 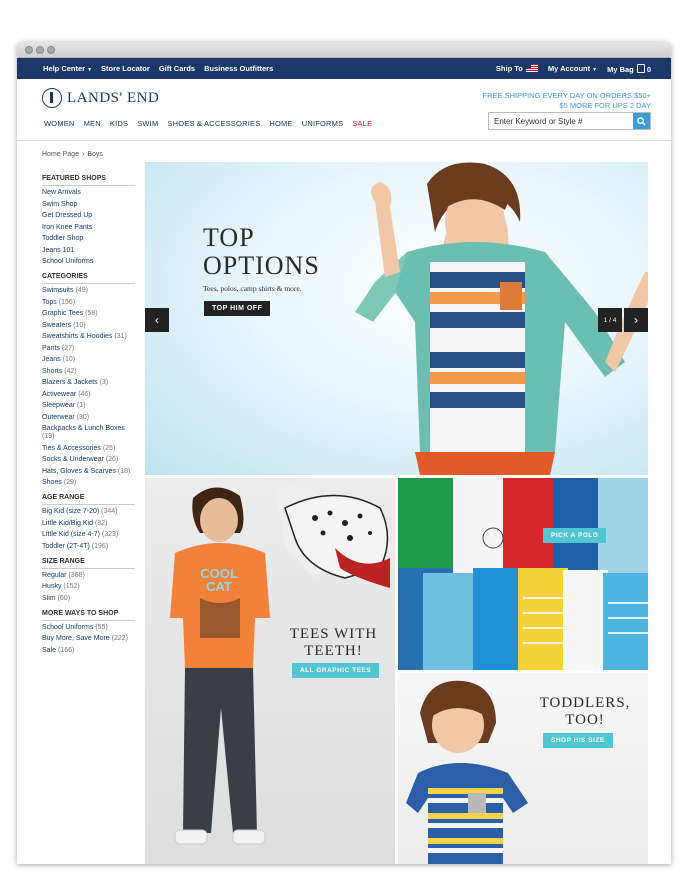 What do you see at coordinates (575, 535) in the screenshot?
I see `pick-a-polo-button: PICK A POLO` at bounding box center [575, 535].